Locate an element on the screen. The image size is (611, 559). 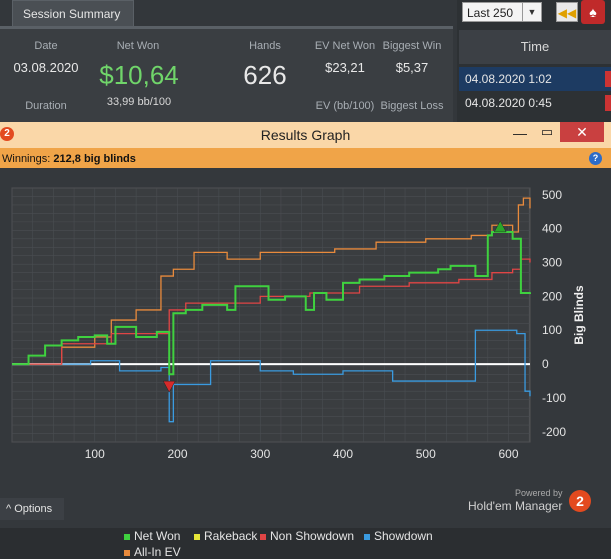
close-button: ✕ is located at coordinates (582, 132).